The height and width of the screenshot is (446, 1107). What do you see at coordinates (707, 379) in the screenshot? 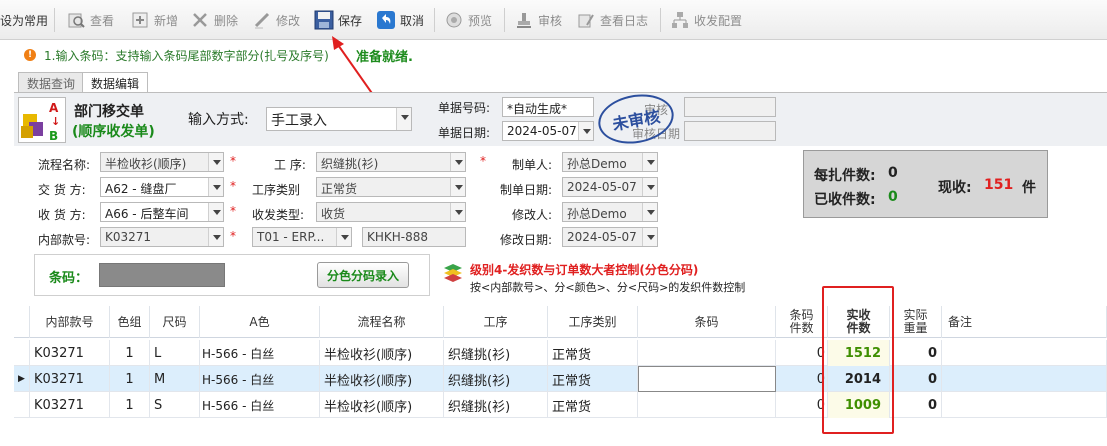
I see `cell-barcode-editor` at bounding box center [707, 379].